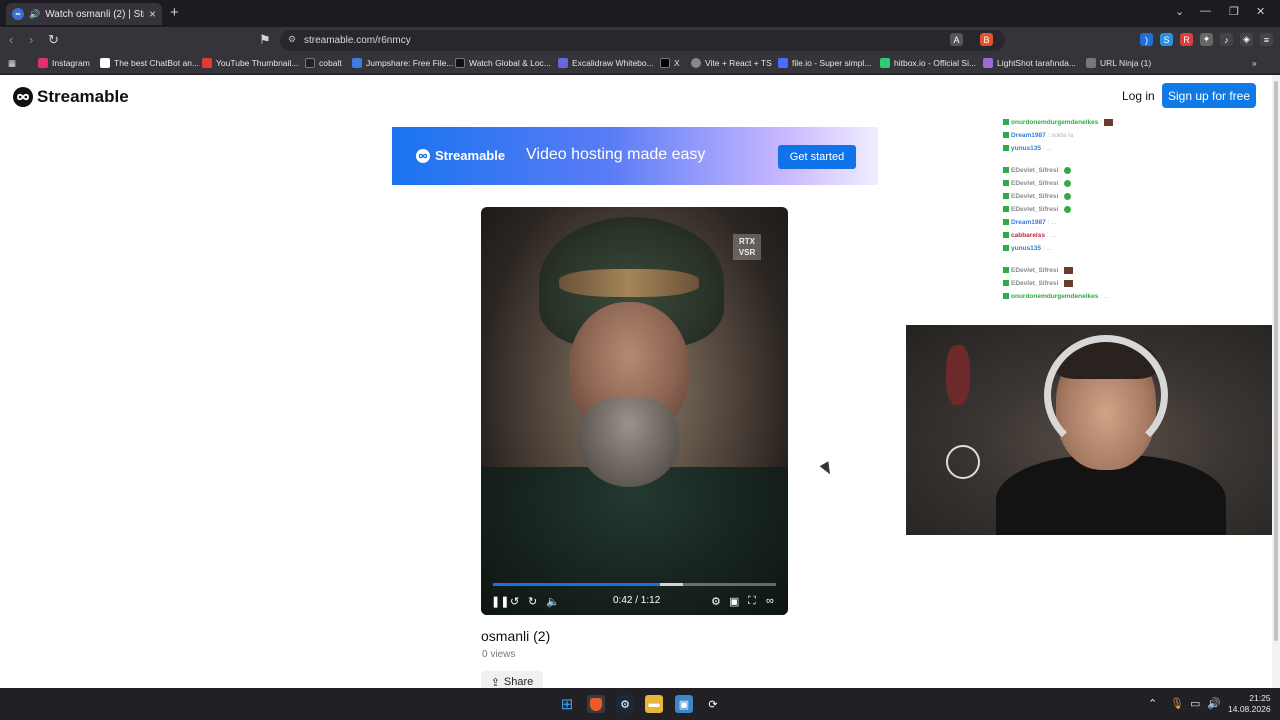 This screenshot has height=720, width=1280. I want to click on picture-in-picture-icon: ▣, so click(734, 601).